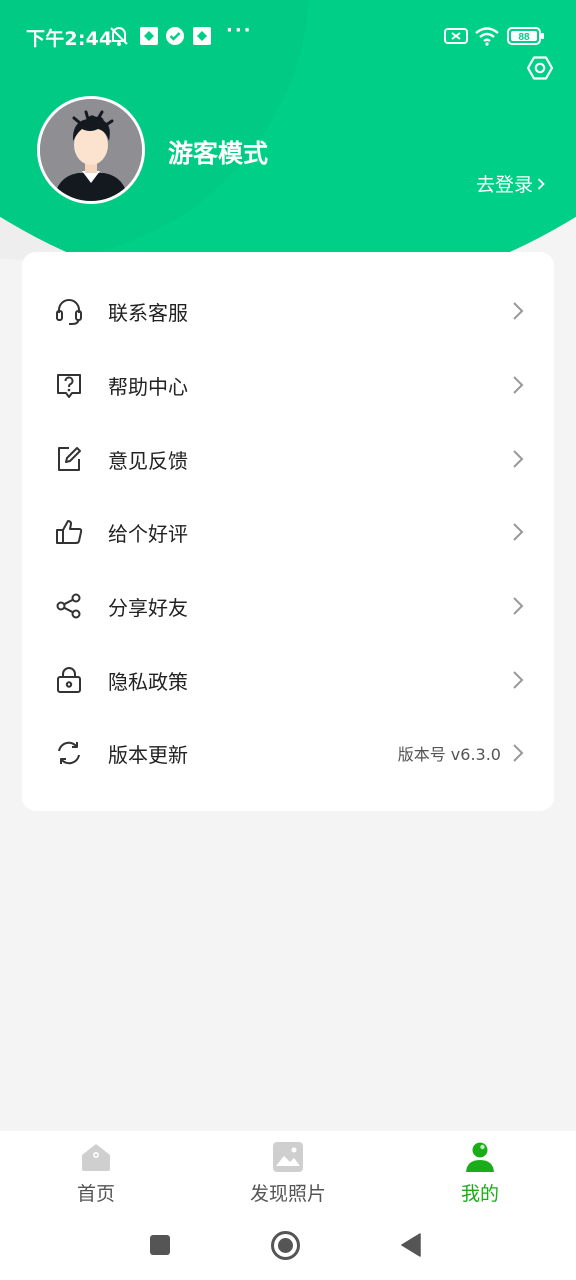 The width and height of the screenshot is (576, 1280). Describe the element at coordinates (69, 459) in the screenshot. I see `edit-icon` at that location.